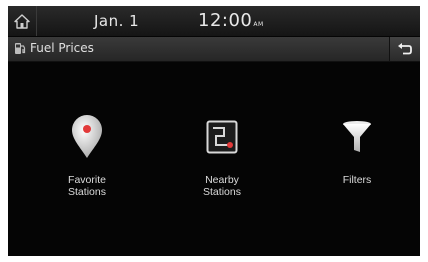  What do you see at coordinates (87, 164) in the screenshot?
I see `favorite-stations-button: Favorite Stations` at bounding box center [87, 164].